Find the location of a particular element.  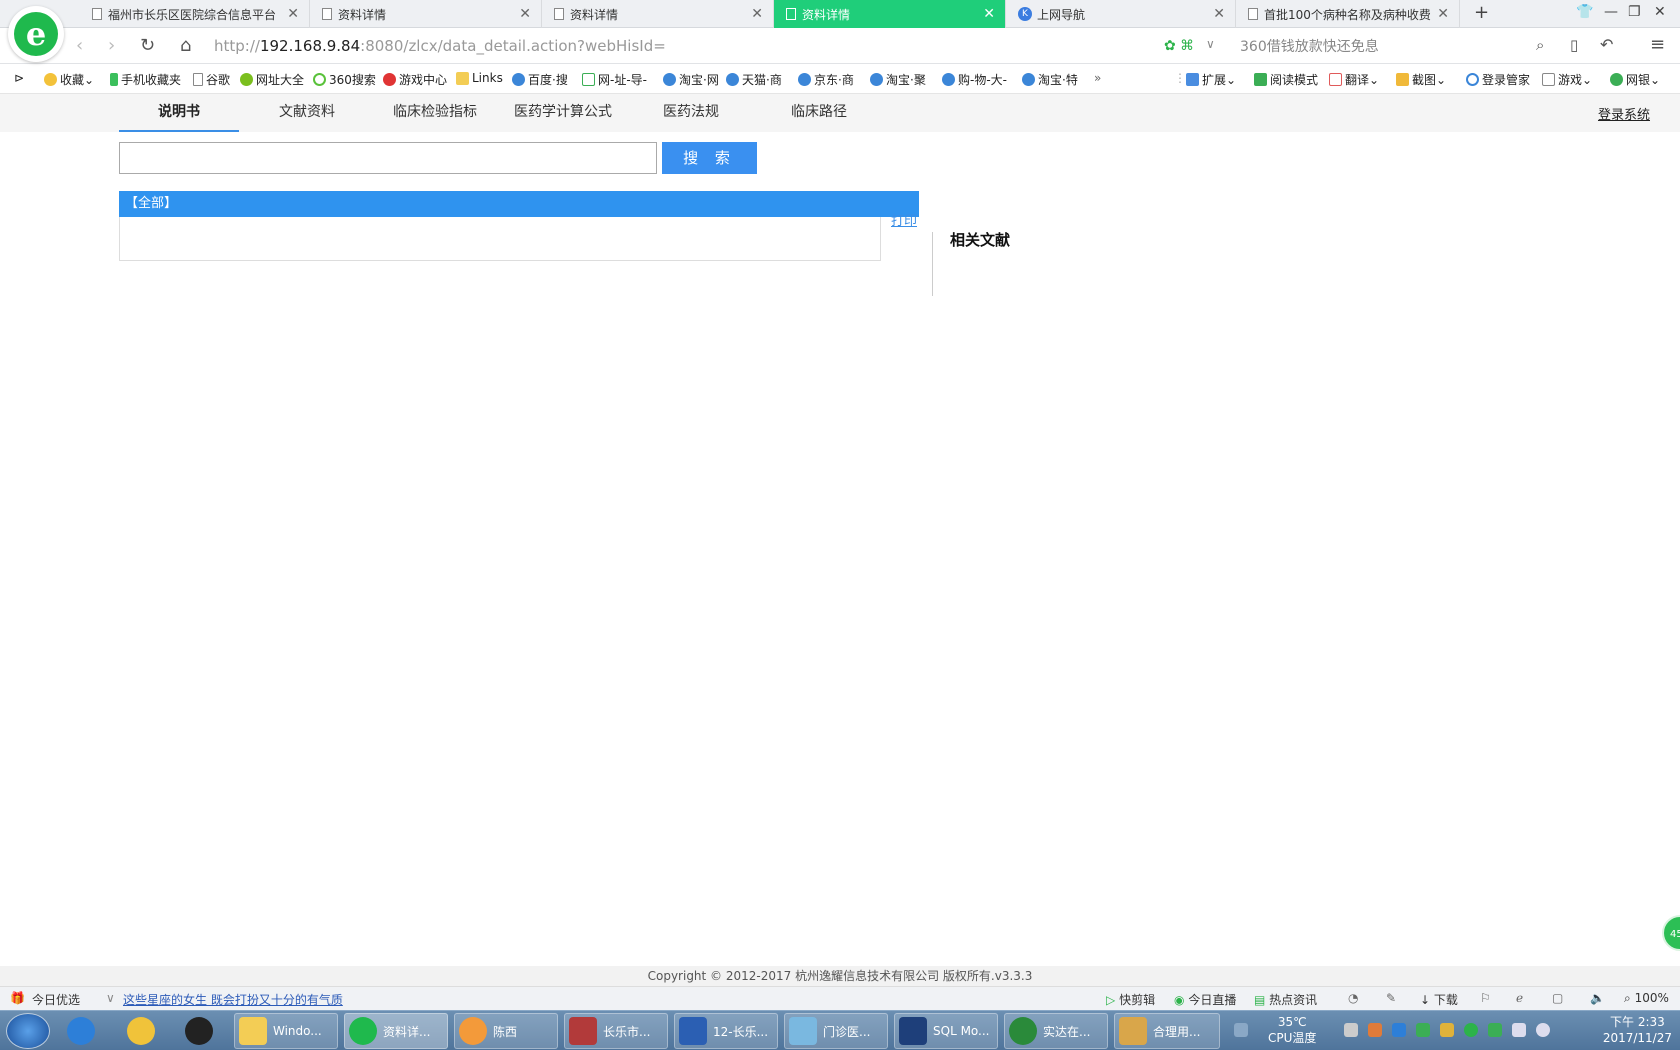

volume-icon: 🔈 is located at coordinates (1597, 998).